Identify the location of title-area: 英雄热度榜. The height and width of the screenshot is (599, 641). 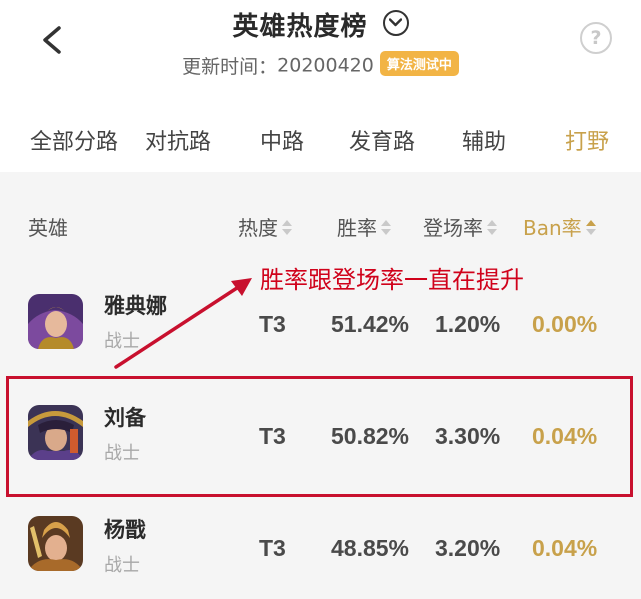
(320, 24).